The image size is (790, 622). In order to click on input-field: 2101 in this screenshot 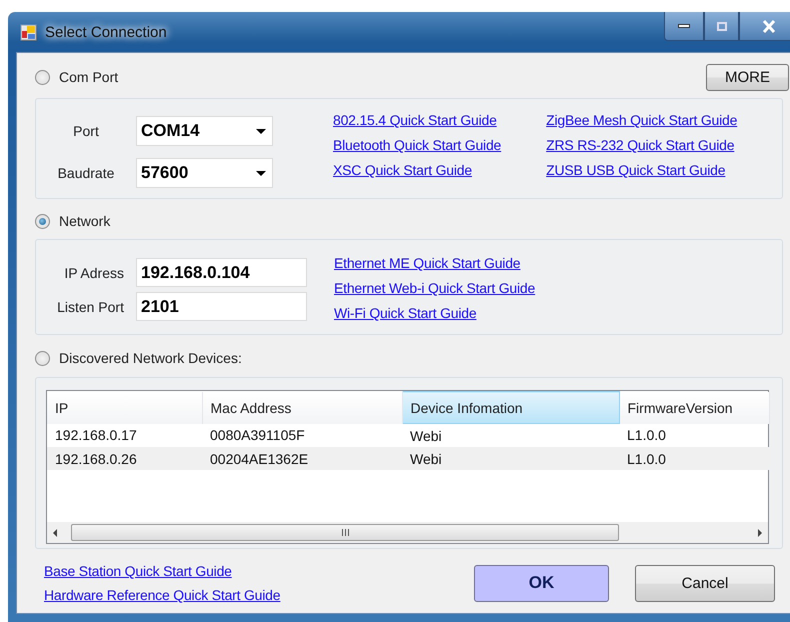, I will do `click(221, 306)`.